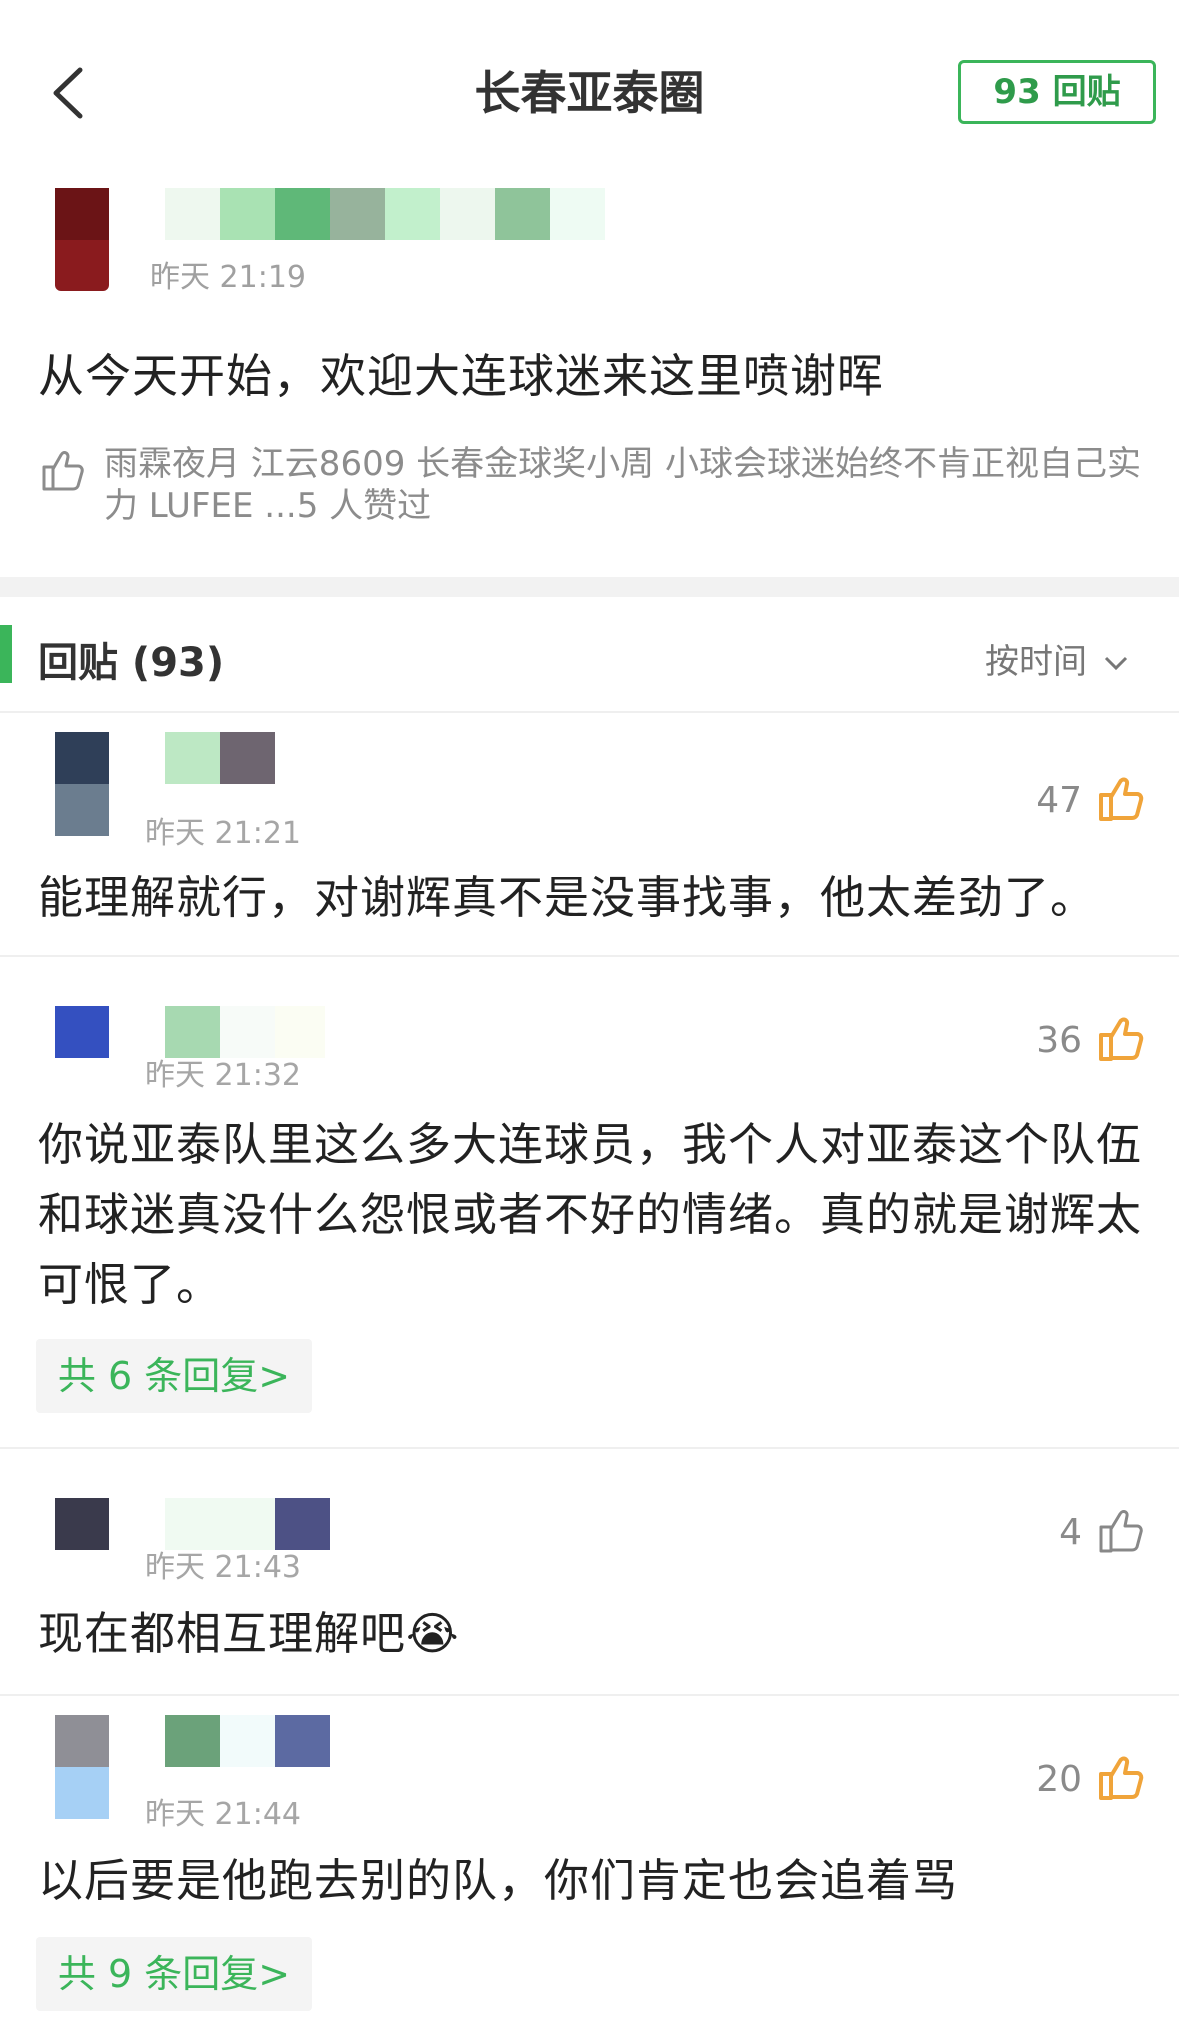  Describe the element at coordinates (223, 1567) in the screenshot. I see `comment-time: 昨天 21:43` at that location.